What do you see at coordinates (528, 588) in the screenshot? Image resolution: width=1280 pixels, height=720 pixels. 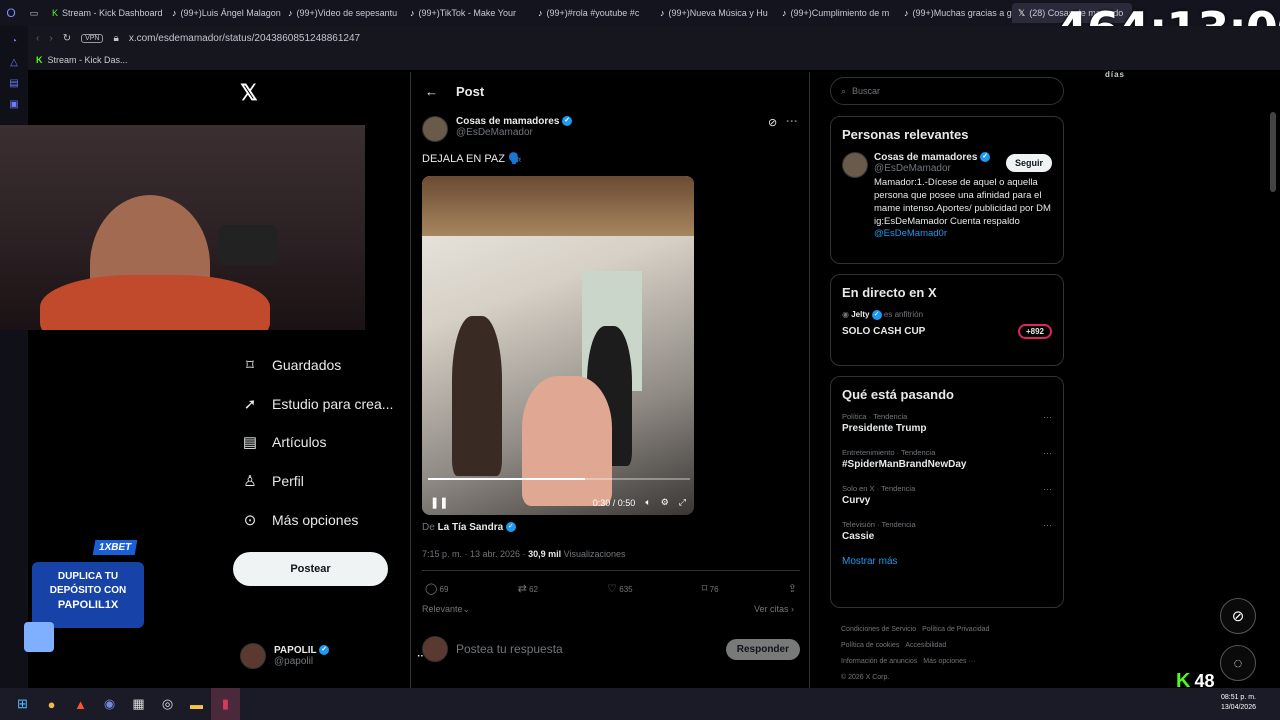 I see `repost-action: ⇄ 62` at bounding box center [528, 588].